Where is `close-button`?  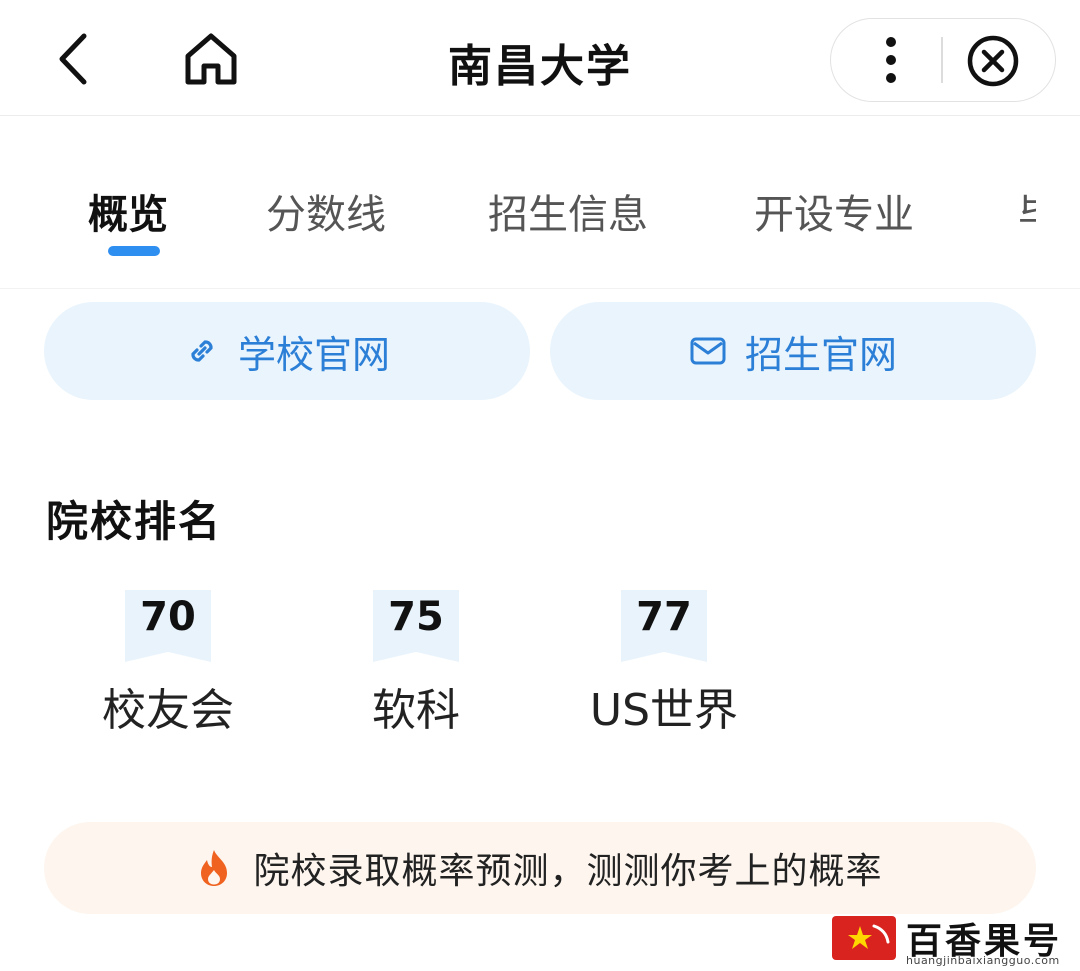 close-button is located at coordinates (993, 61).